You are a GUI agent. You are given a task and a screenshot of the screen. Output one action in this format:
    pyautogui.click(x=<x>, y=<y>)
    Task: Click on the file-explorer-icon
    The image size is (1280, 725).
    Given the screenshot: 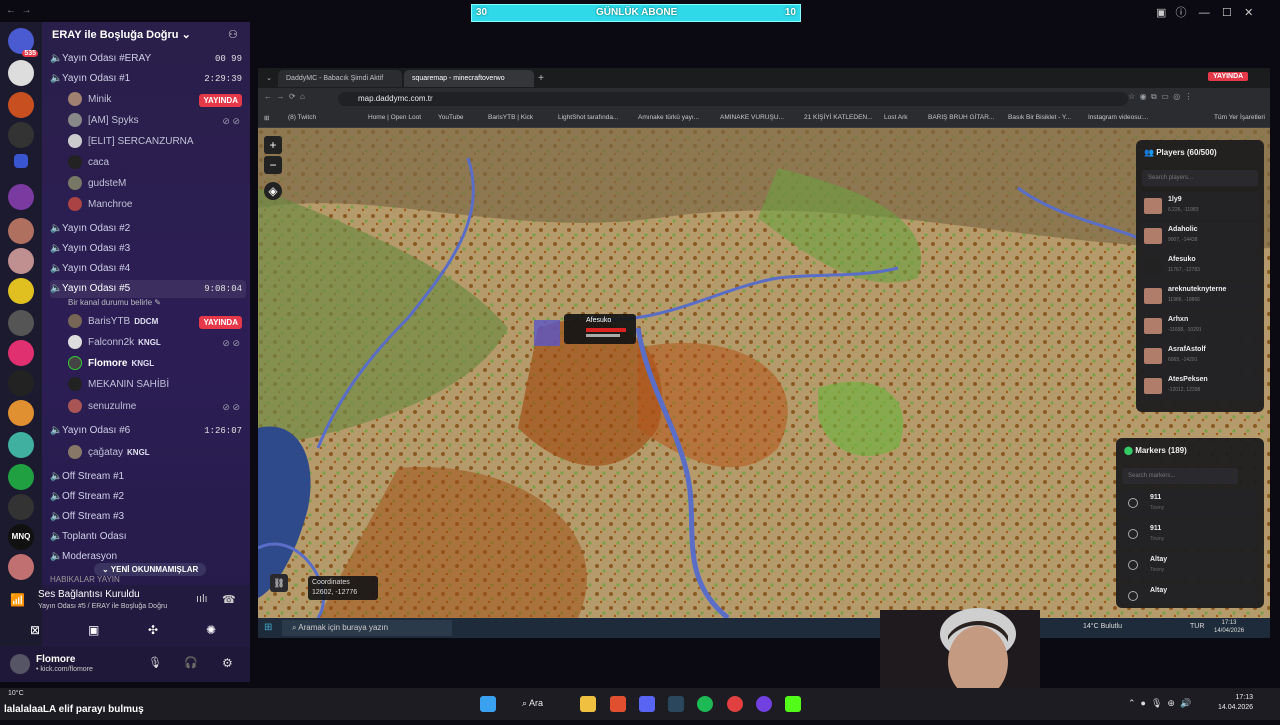 What is the action you would take?
    pyautogui.click(x=588, y=704)
    